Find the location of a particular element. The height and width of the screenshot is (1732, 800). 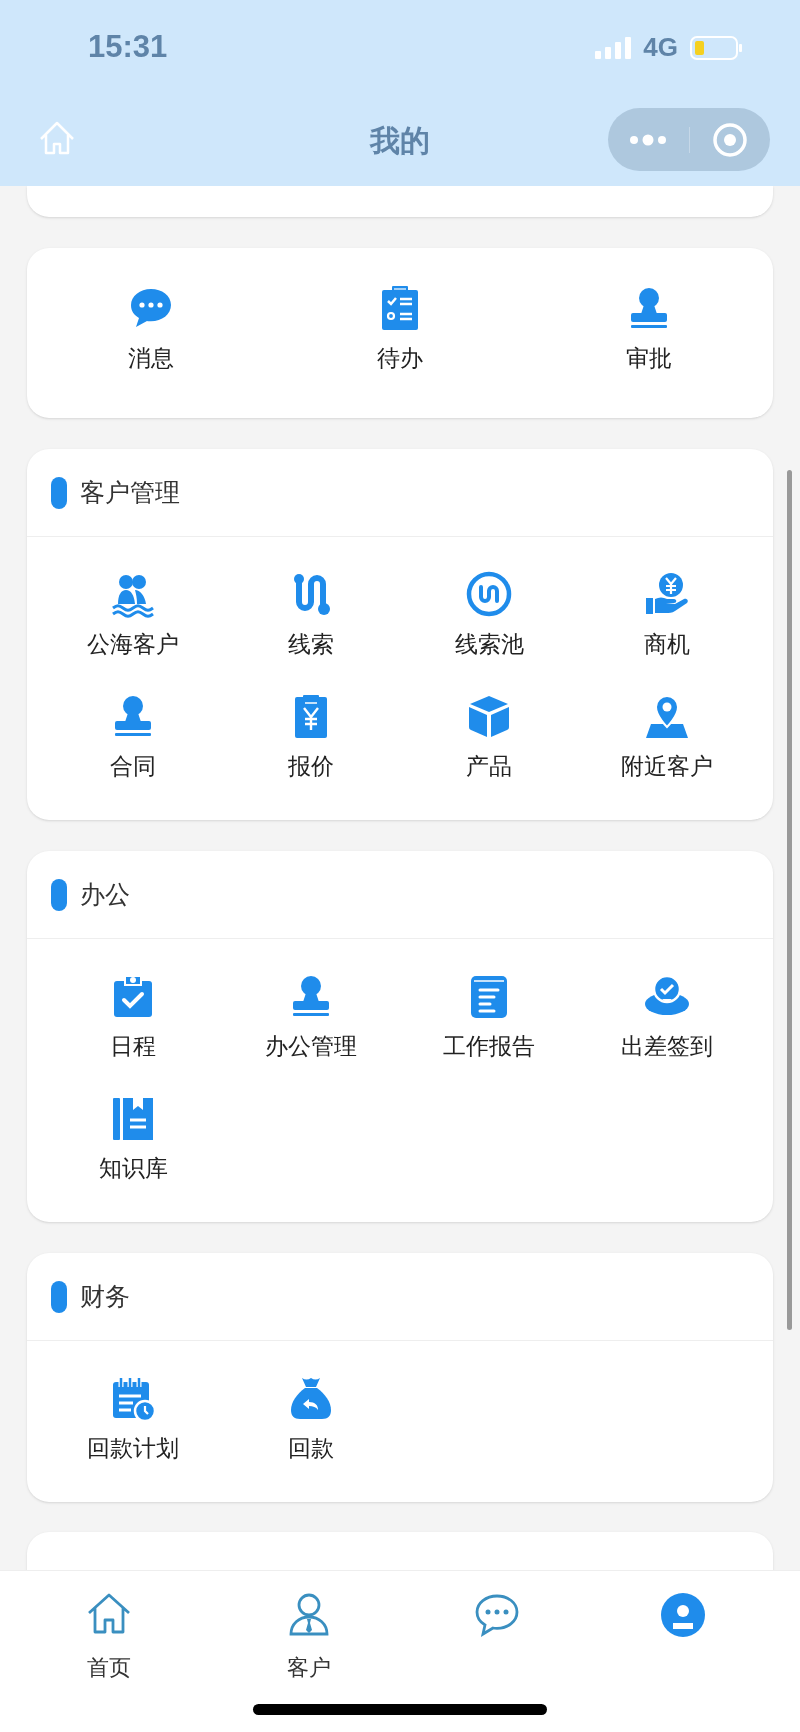

menu-item-label: 回款 is located at coordinates (311, 1448).